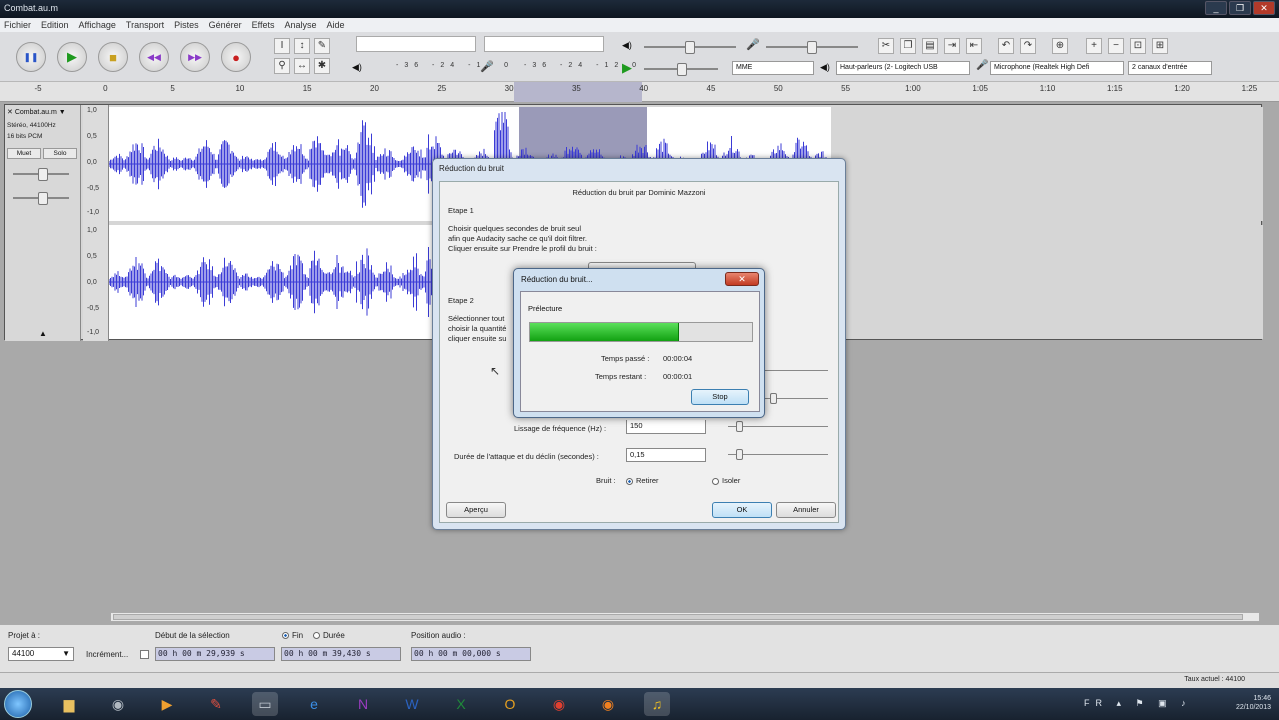 This screenshot has height=720, width=1279. I want to click on output-device-select: Haut-parleurs (2- Logitech USB, so click(903, 68).